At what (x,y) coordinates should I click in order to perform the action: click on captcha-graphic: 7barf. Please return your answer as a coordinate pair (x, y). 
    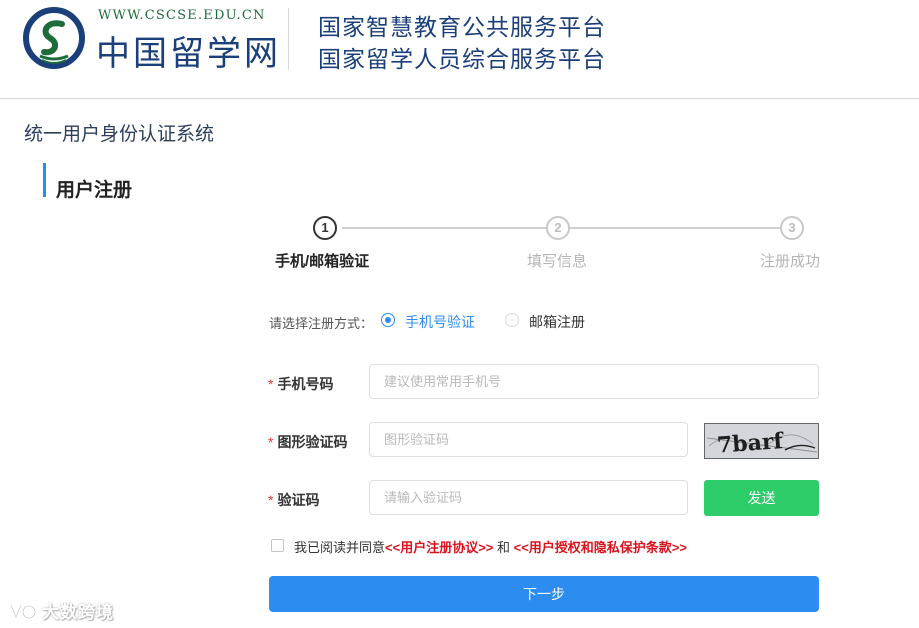
    Looking at the image, I should click on (761, 441).